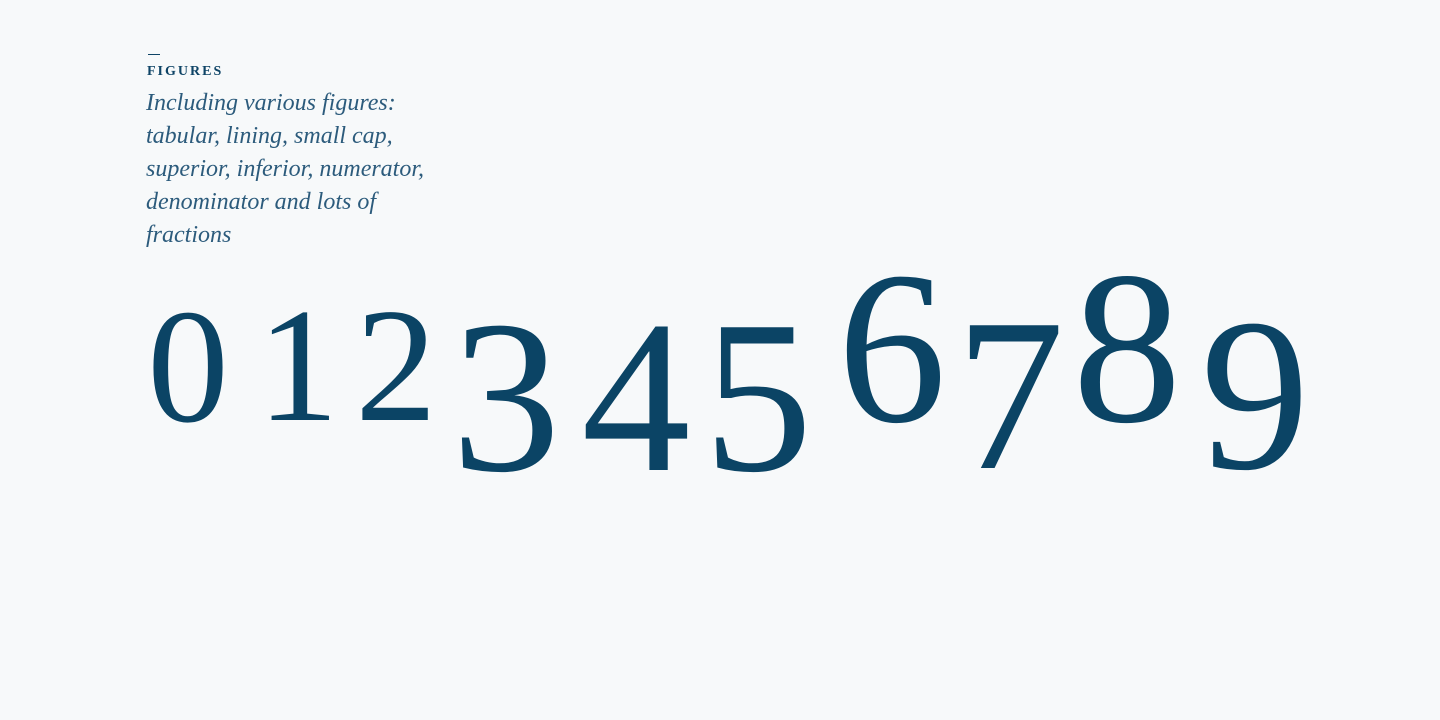 This screenshot has height=720, width=1440. What do you see at coordinates (892, 348) in the screenshot?
I see `figure-6: 6` at bounding box center [892, 348].